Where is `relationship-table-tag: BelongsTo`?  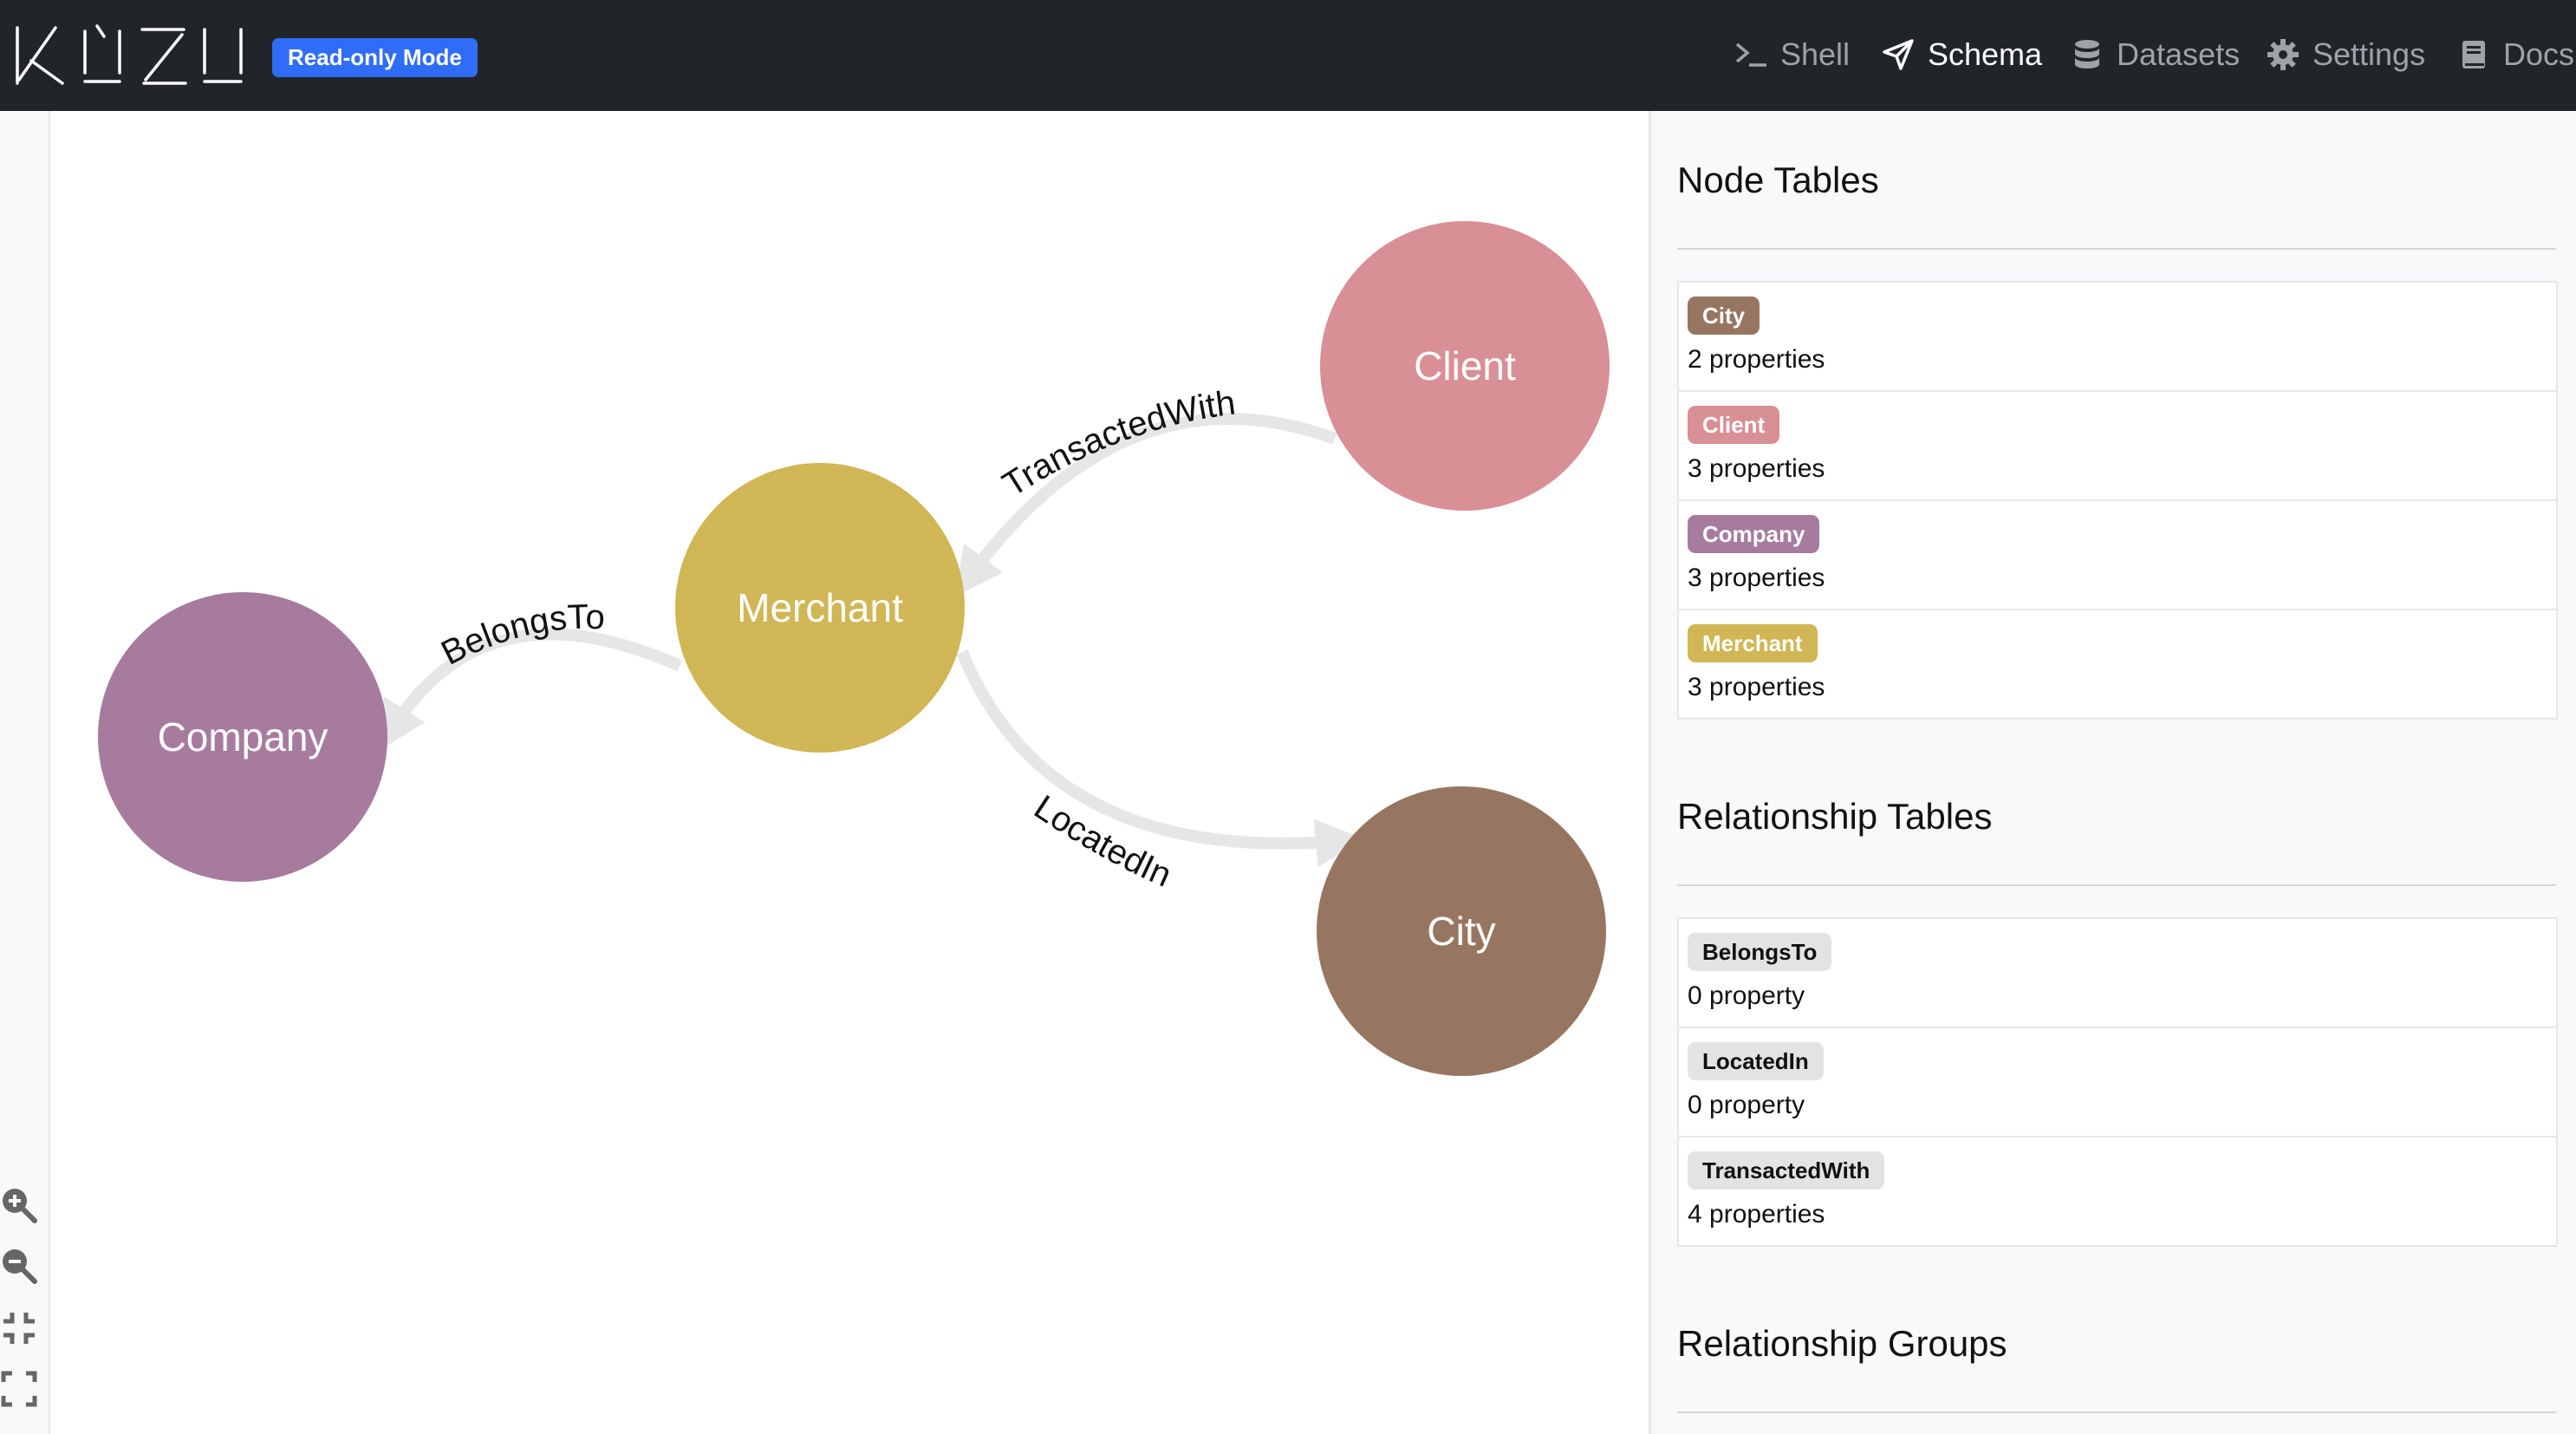
relationship-table-tag: BelongsTo is located at coordinates (1760, 952).